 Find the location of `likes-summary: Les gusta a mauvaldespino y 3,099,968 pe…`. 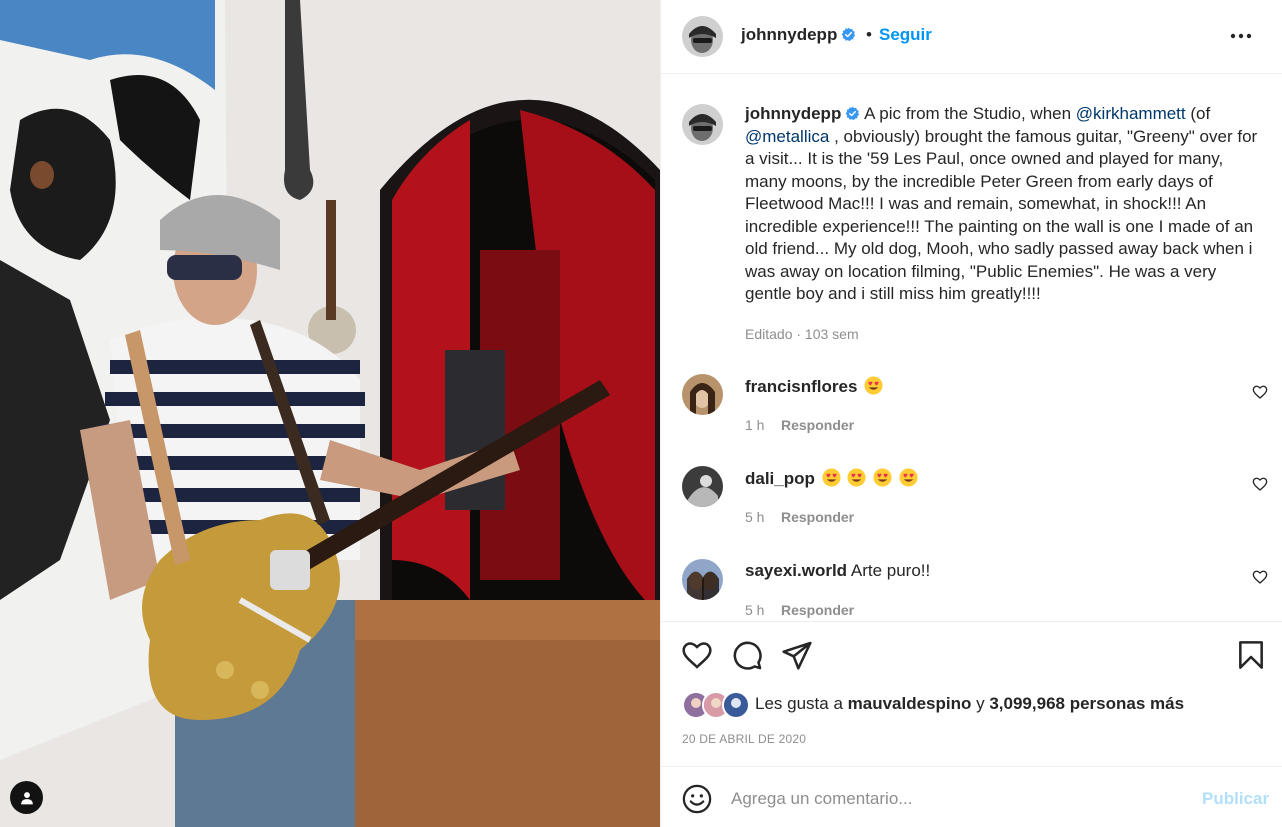

likes-summary: Les gusta a mauvaldespino y 3,099,968 pe… is located at coordinates (969, 704).